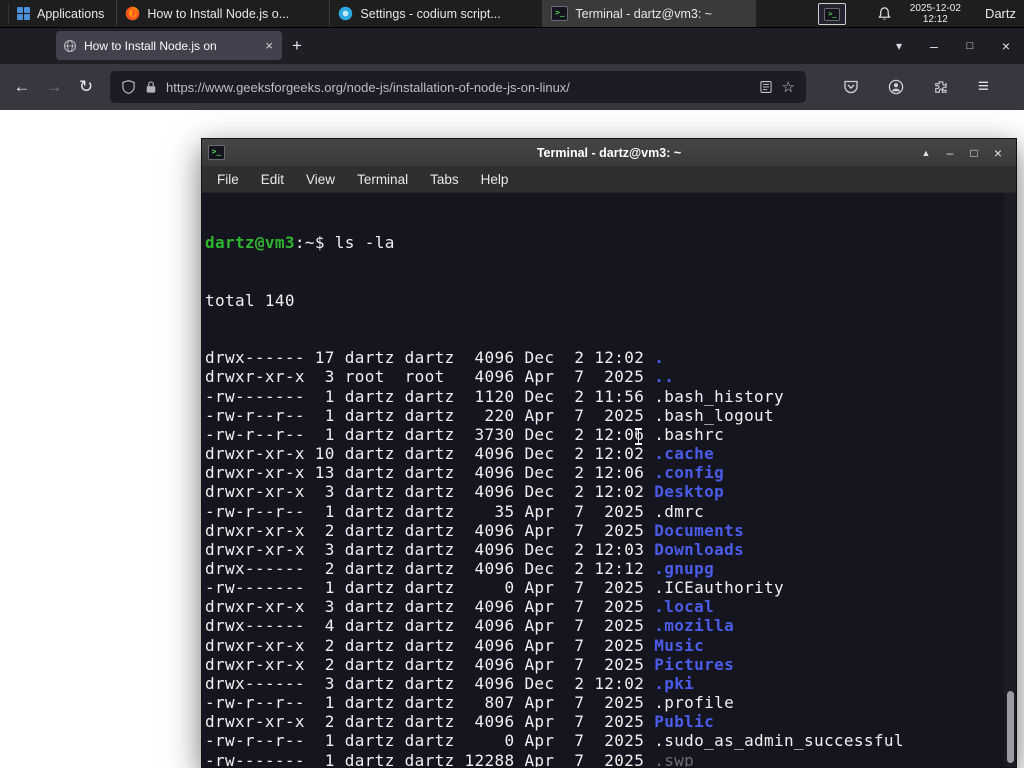 This screenshot has width=1024, height=768. Describe the element at coordinates (430, 741) in the screenshot. I see `file-meta: -rw-r--r-- 1 dartz dartz 0 Apr 7 2025` at that location.